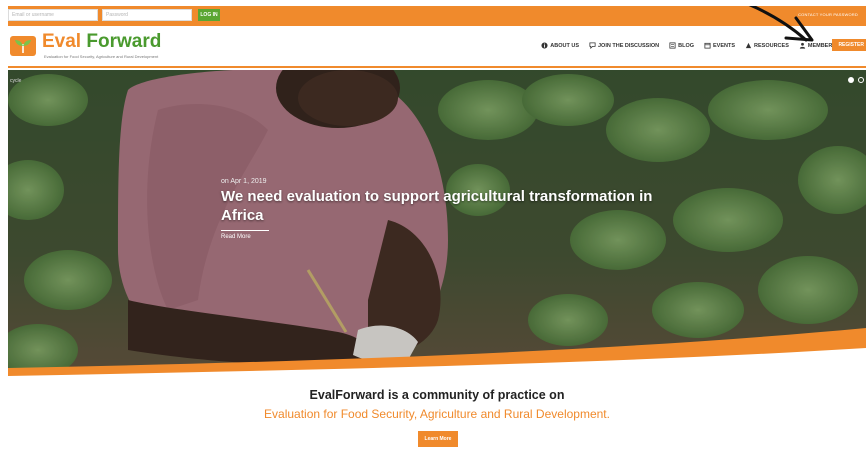 The height and width of the screenshot is (458, 866). What do you see at coordinates (686, 45) in the screenshot?
I see `nav-label: BLOG` at bounding box center [686, 45].